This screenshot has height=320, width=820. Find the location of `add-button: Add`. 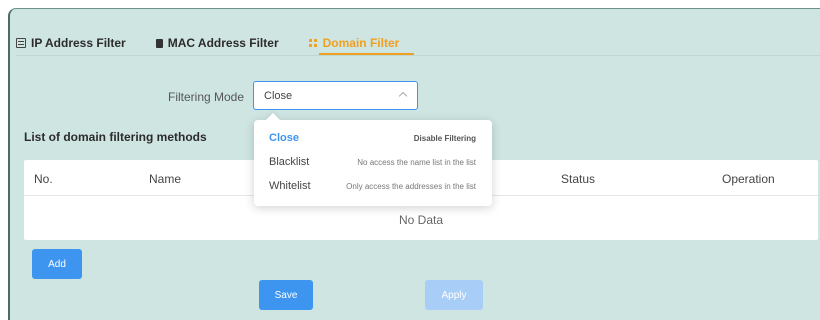

add-button: Add is located at coordinates (57, 264).